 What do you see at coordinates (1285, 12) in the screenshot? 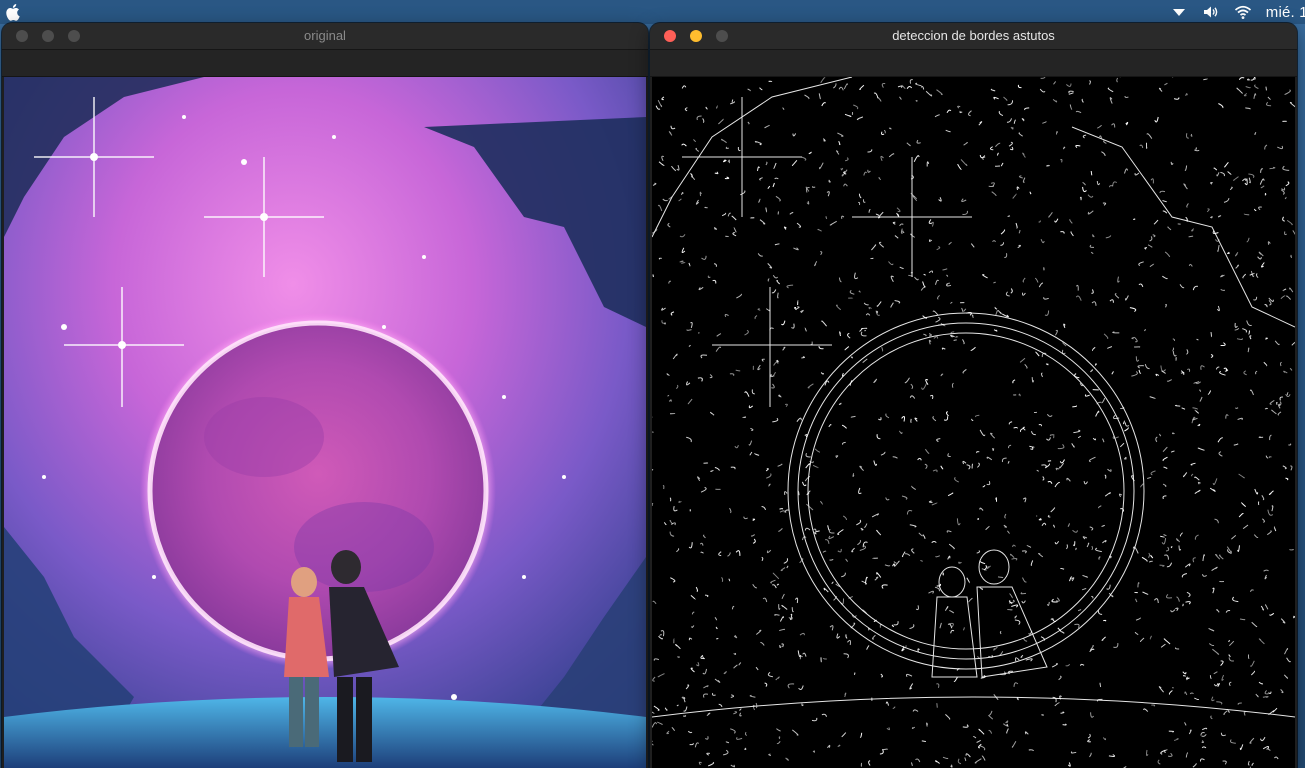
I see `menu-clock: mié. 1(` at bounding box center [1285, 12].